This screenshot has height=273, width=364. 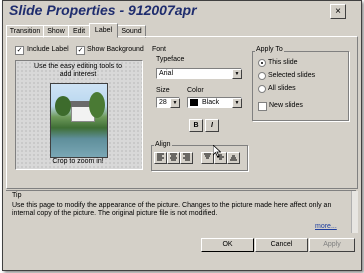 I want to click on tab-label: Label, so click(x=103, y=30).